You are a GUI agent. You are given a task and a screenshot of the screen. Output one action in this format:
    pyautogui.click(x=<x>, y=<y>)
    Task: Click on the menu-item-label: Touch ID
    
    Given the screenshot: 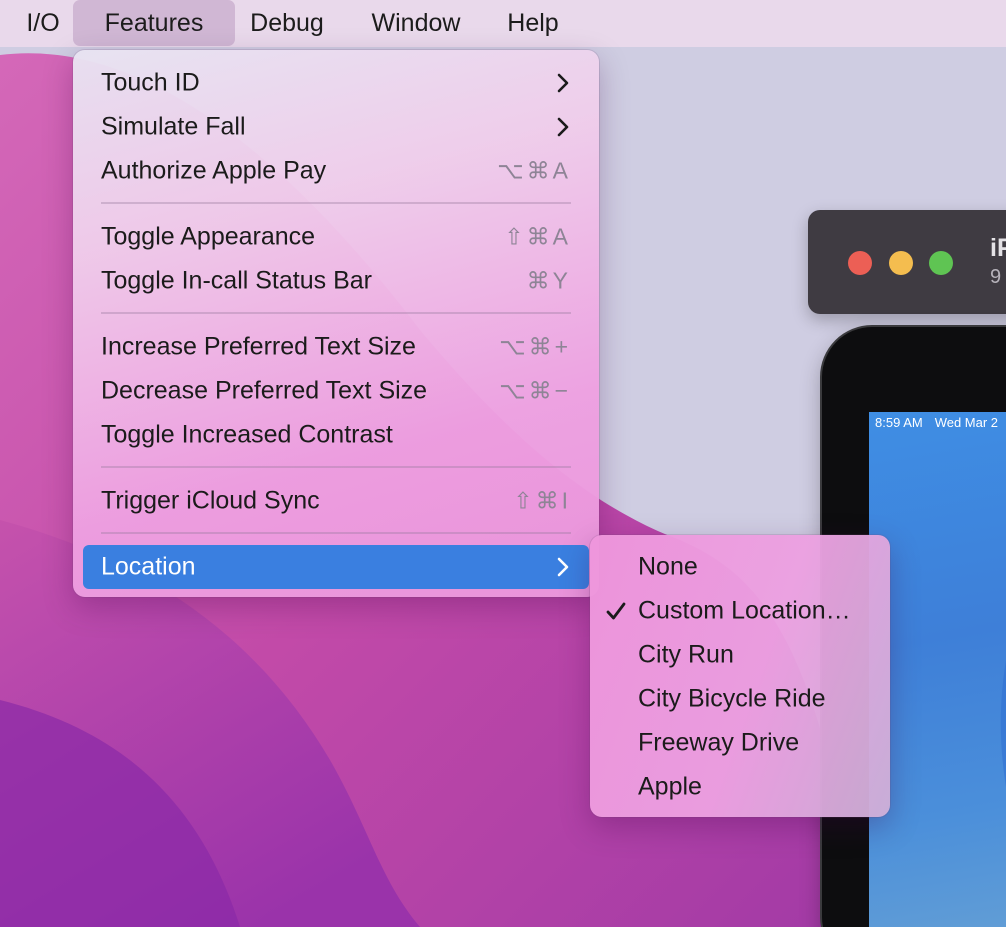 What is the action you would take?
    pyautogui.click(x=150, y=82)
    